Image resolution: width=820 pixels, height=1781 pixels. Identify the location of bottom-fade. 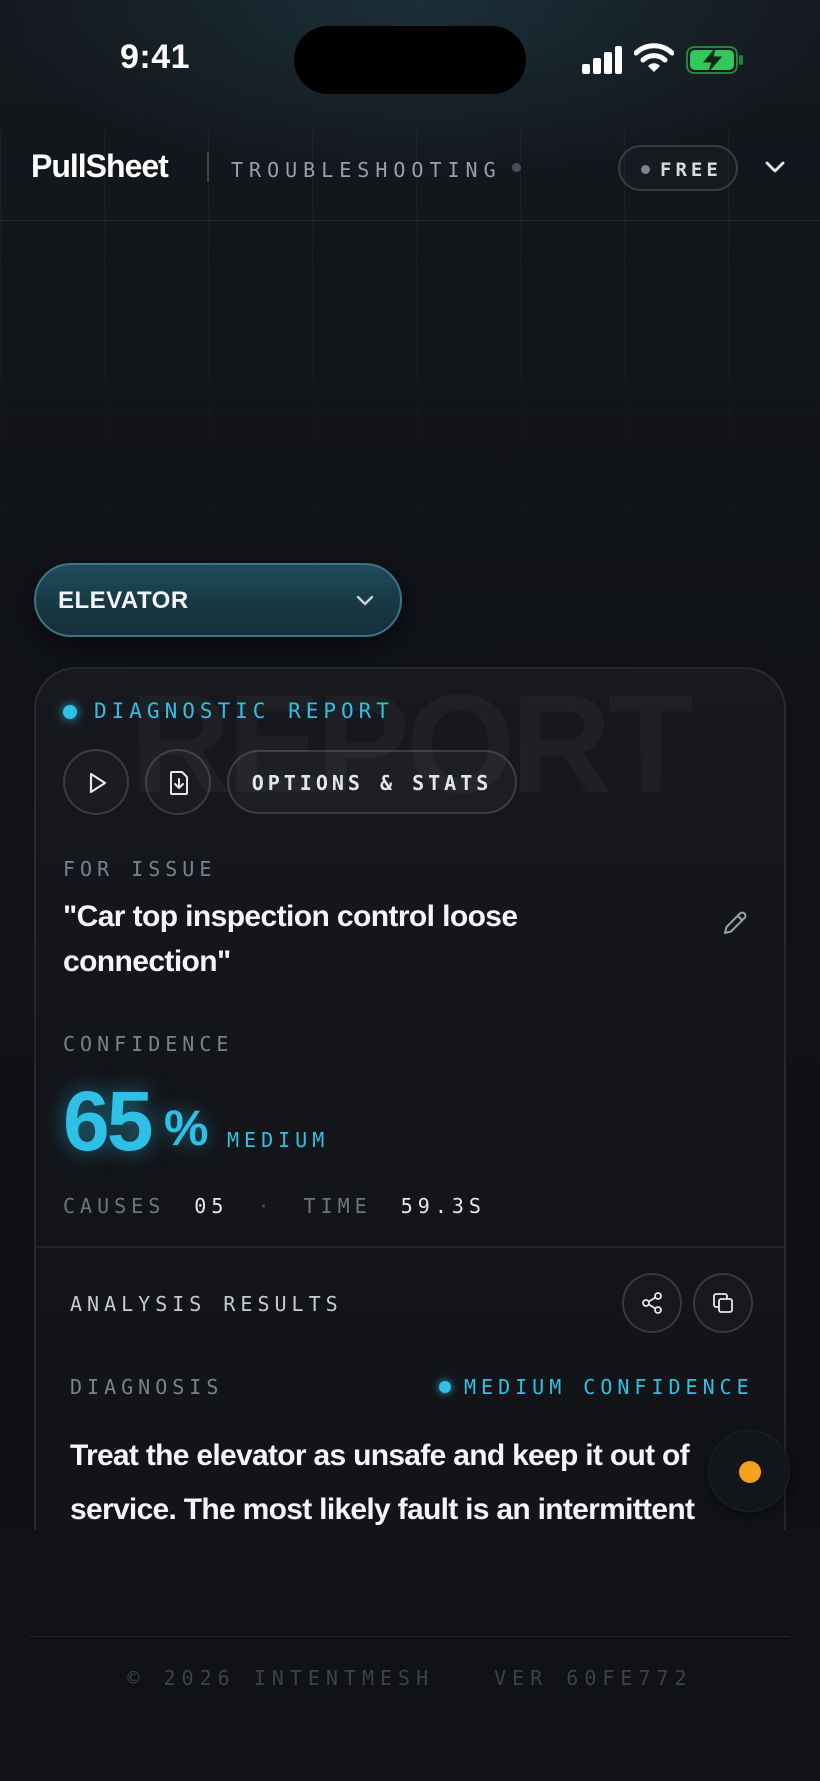
(410, 1655).